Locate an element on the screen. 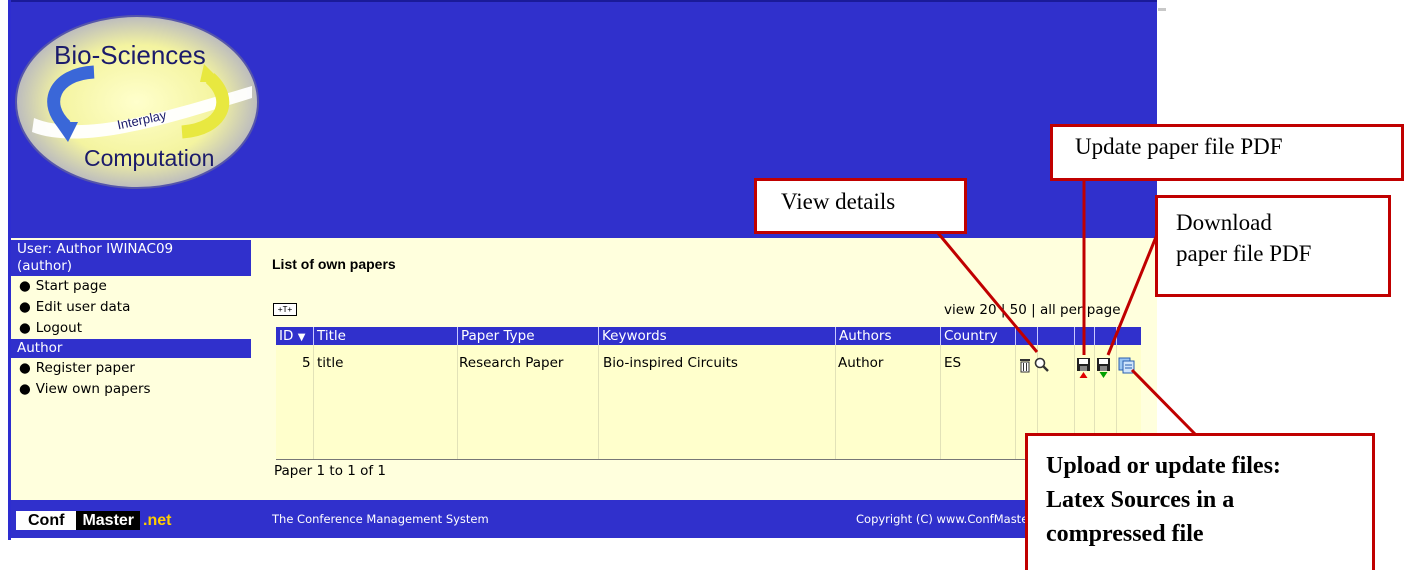  files-upload-icon is located at coordinates (1127, 366).